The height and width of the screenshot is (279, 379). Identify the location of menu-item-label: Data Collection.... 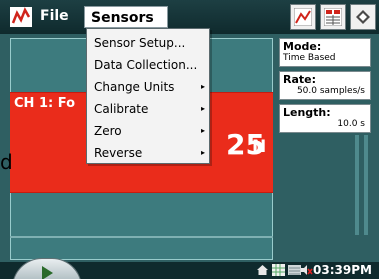
(146, 65).